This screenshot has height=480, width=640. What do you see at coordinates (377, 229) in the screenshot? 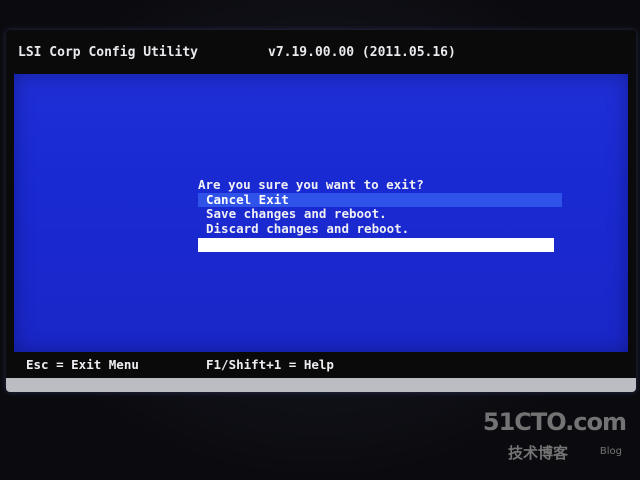
I see `option-discard-and-reboot: Discard changes and reboot.` at bounding box center [377, 229].